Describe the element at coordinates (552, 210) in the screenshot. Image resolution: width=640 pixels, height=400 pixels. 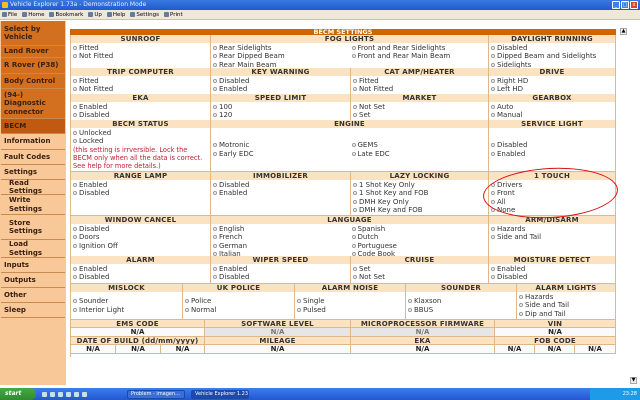
I see `option-none: None` at that location.